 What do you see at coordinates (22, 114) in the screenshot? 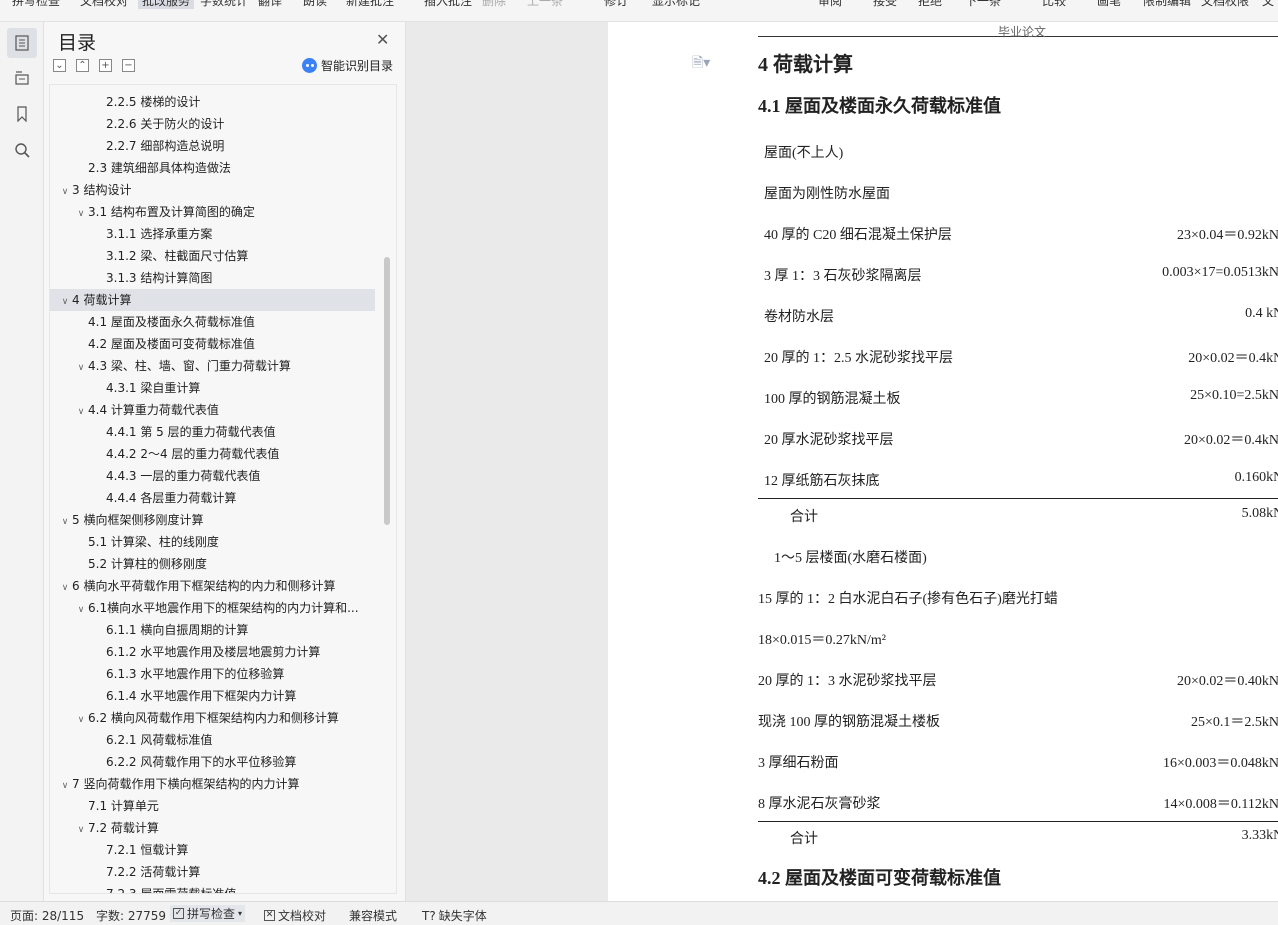
I see `bookmark-icon` at bounding box center [22, 114].